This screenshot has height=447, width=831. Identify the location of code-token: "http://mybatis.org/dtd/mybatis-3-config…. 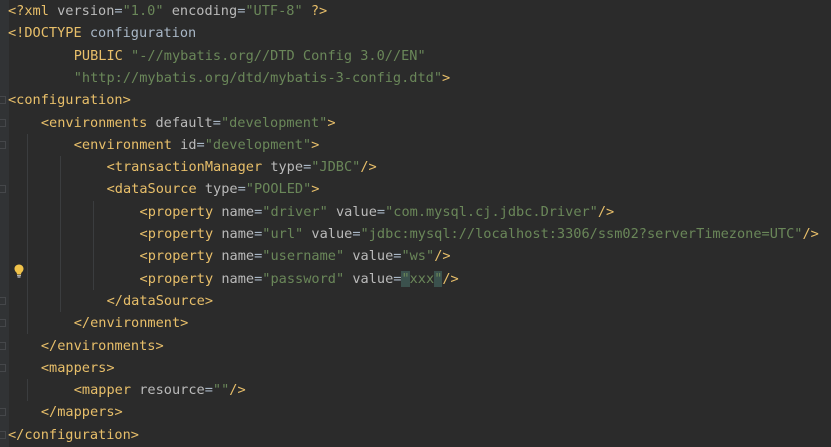
(258, 77).